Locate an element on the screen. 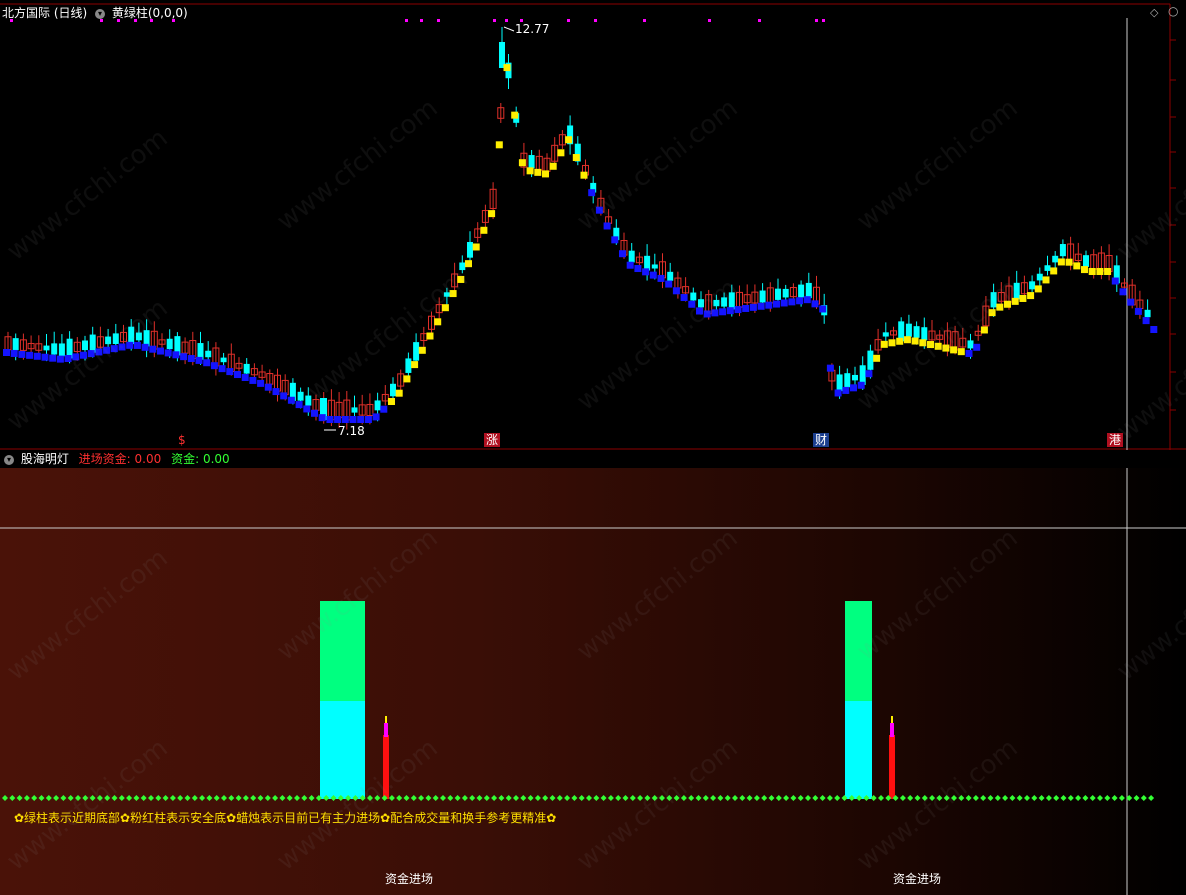  signal-candle-2-flame is located at coordinates (892, 719).